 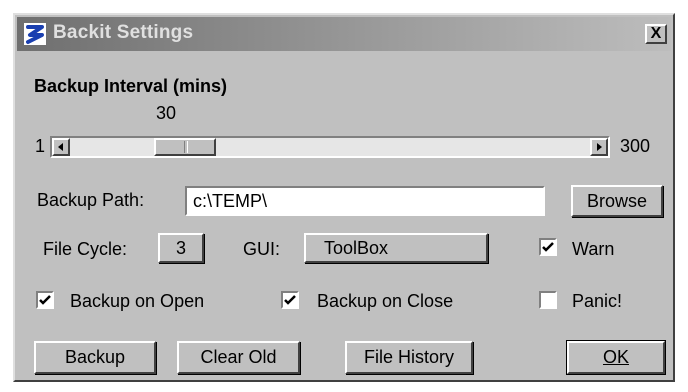 What do you see at coordinates (85, 249) in the screenshot?
I see `file-cycle-label: File Cycle:` at bounding box center [85, 249].